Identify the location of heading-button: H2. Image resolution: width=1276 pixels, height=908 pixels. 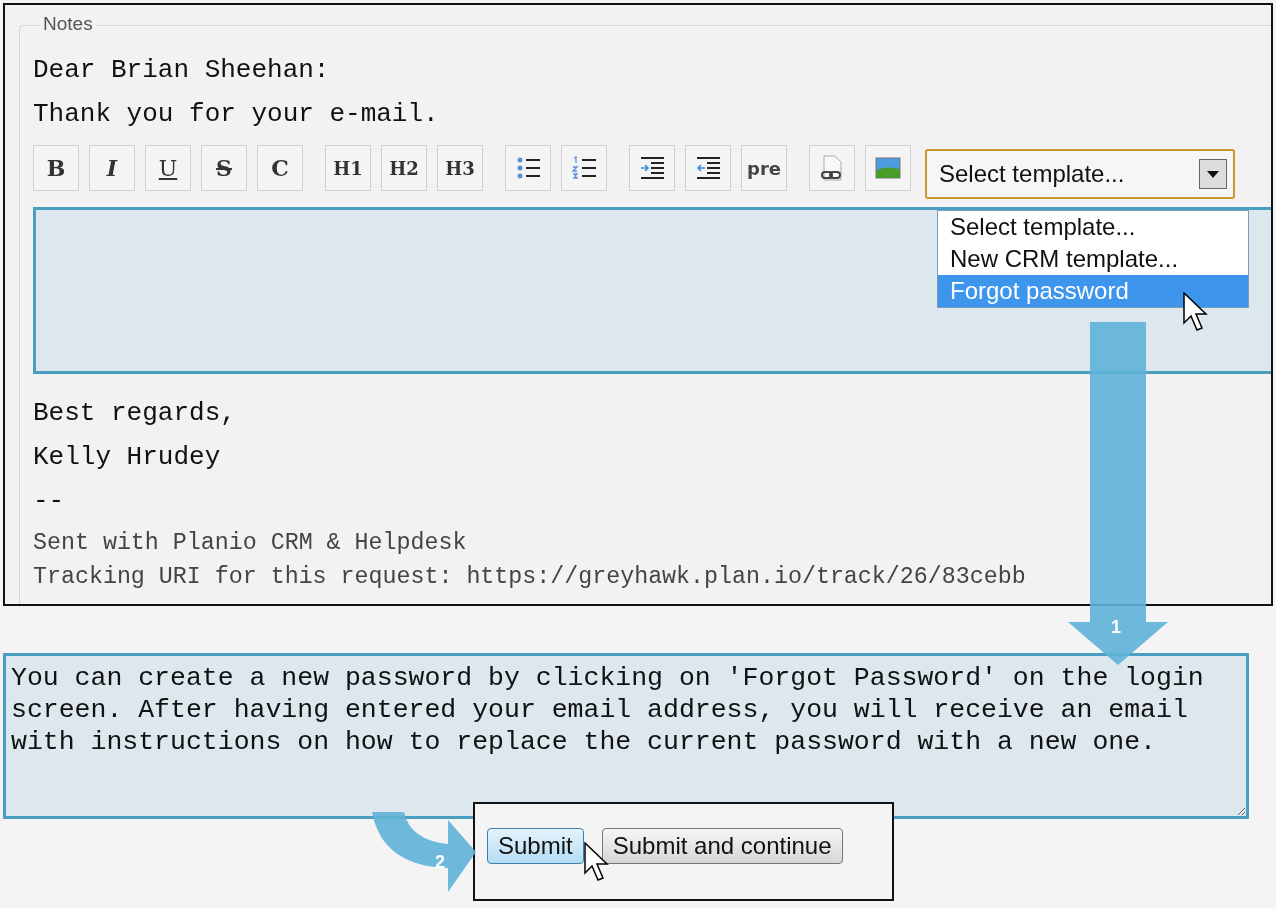
(404, 168).